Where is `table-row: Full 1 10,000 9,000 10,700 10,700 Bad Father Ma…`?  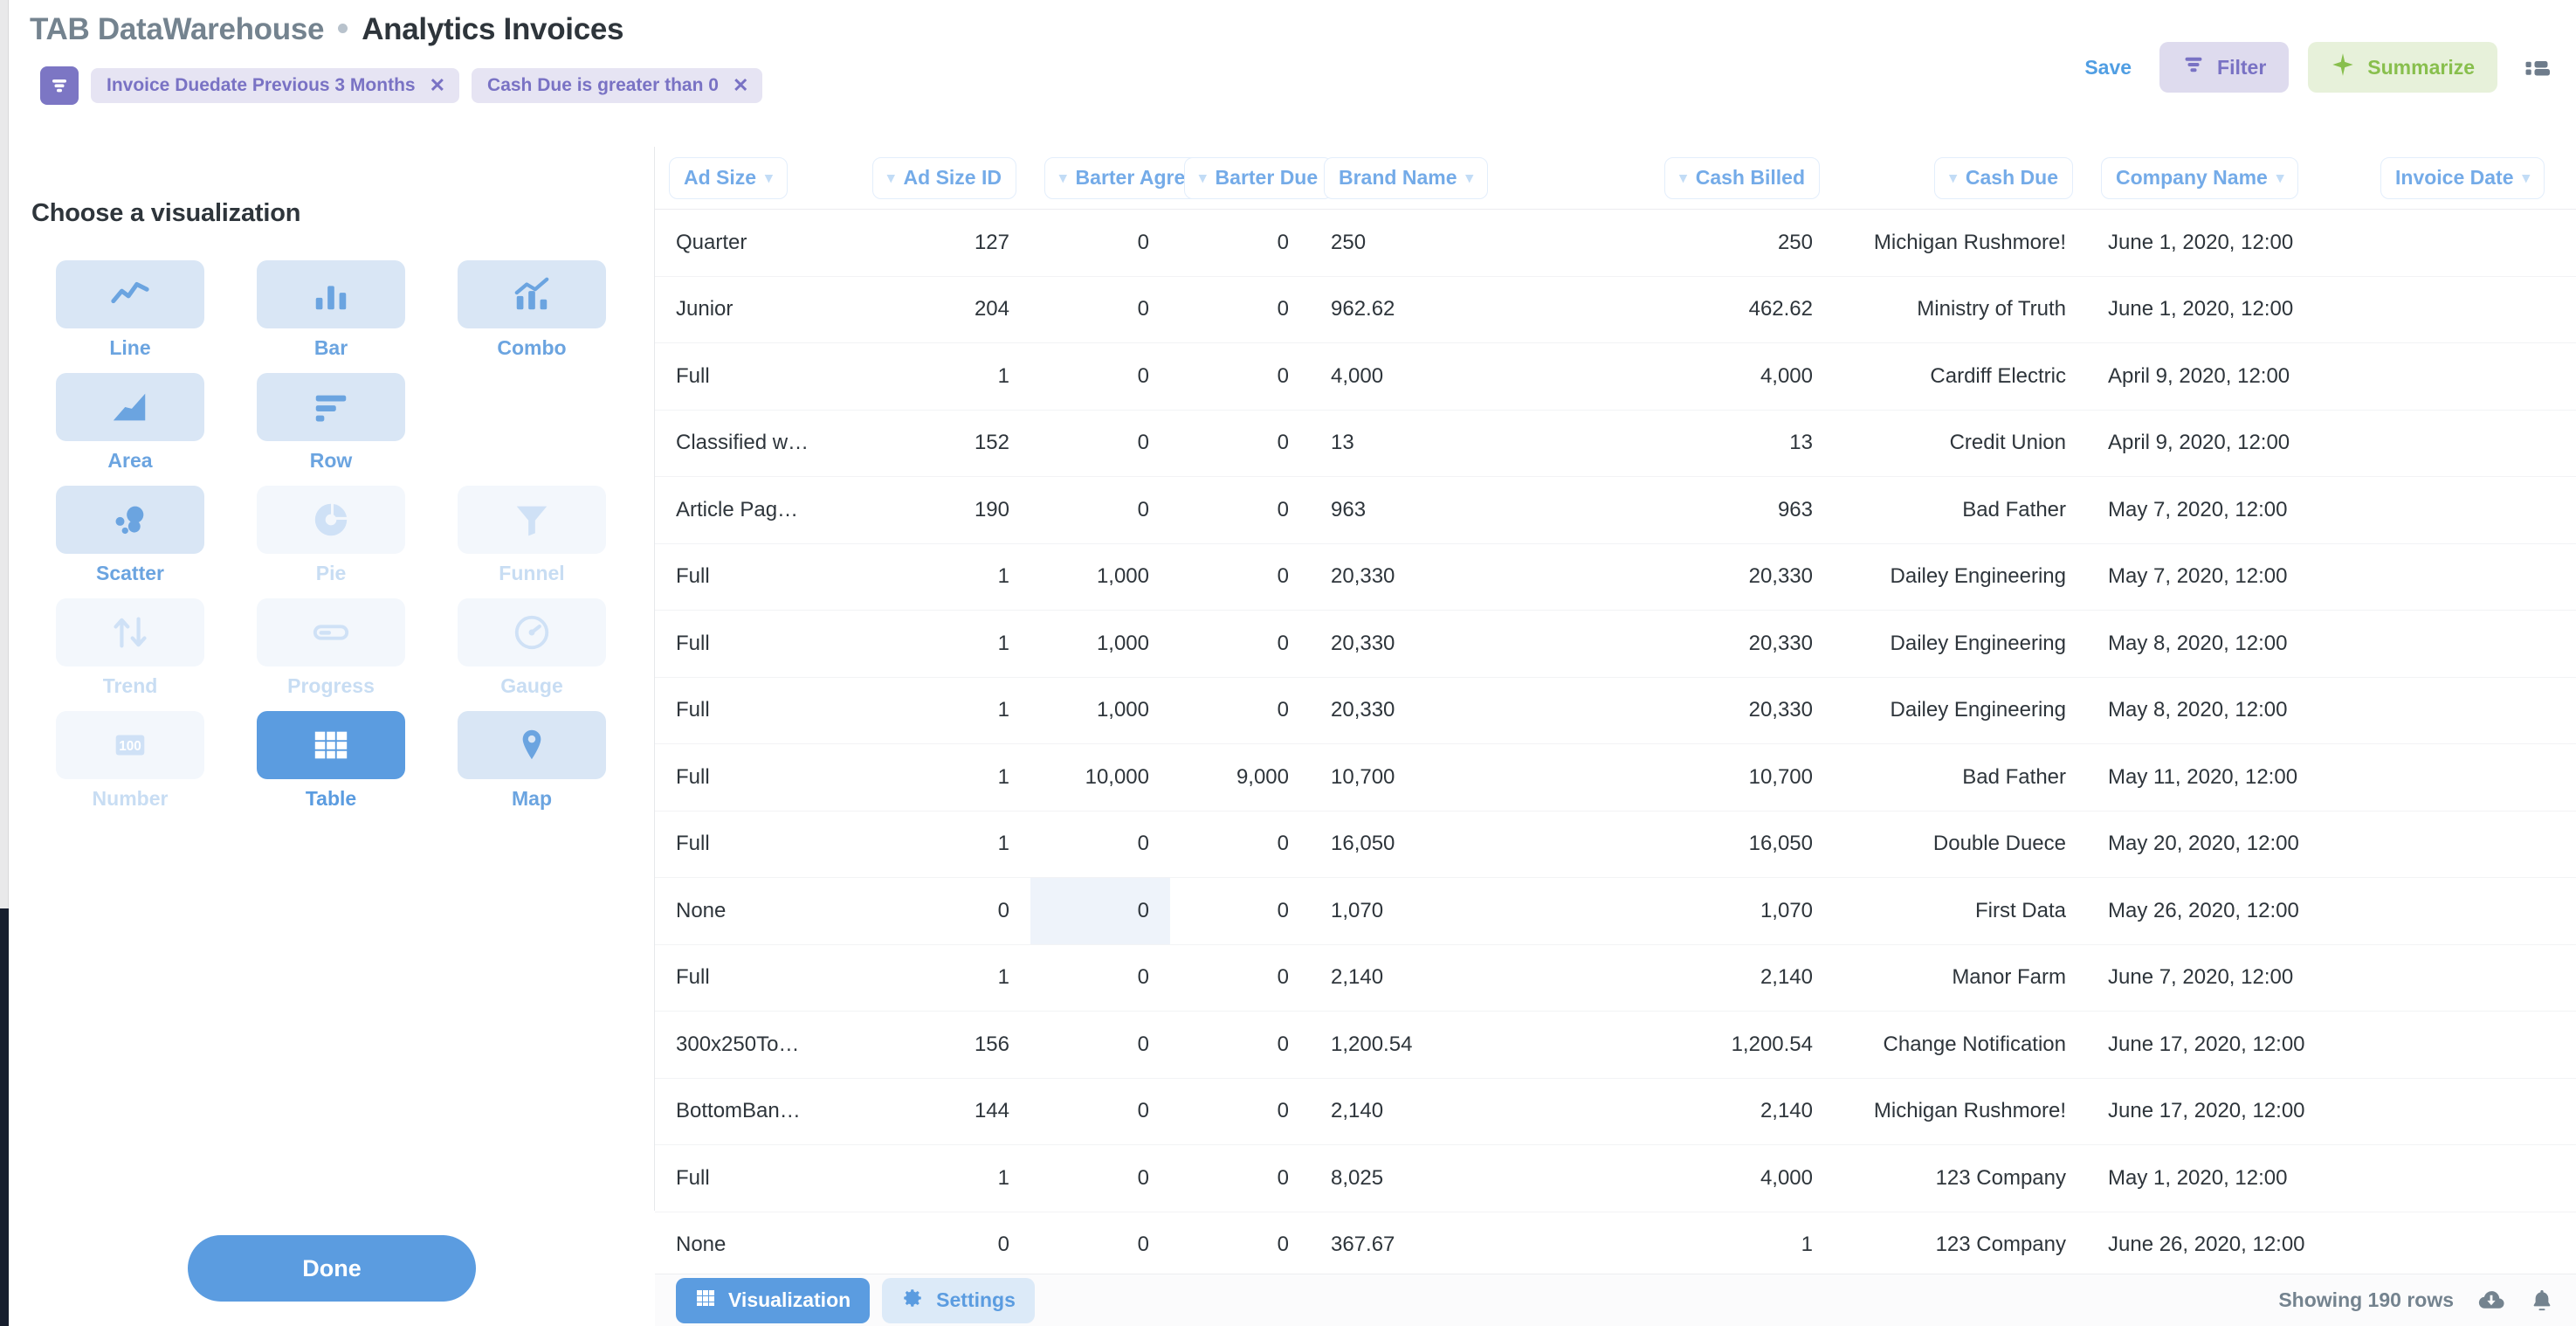 table-row: Full 1 10,000 9,000 10,700 10,700 Bad Father Ma… is located at coordinates (1615, 777).